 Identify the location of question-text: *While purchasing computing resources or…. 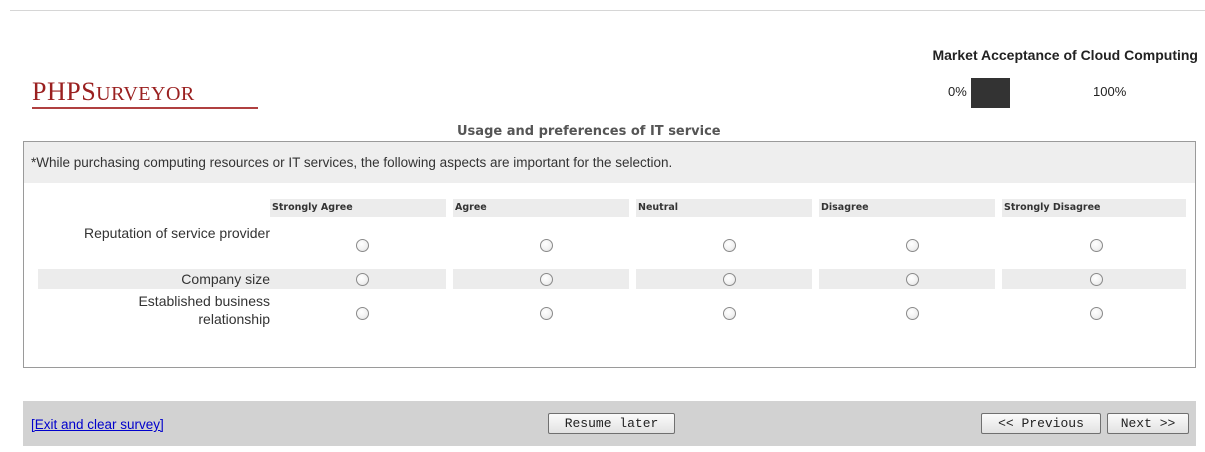
(609, 162).